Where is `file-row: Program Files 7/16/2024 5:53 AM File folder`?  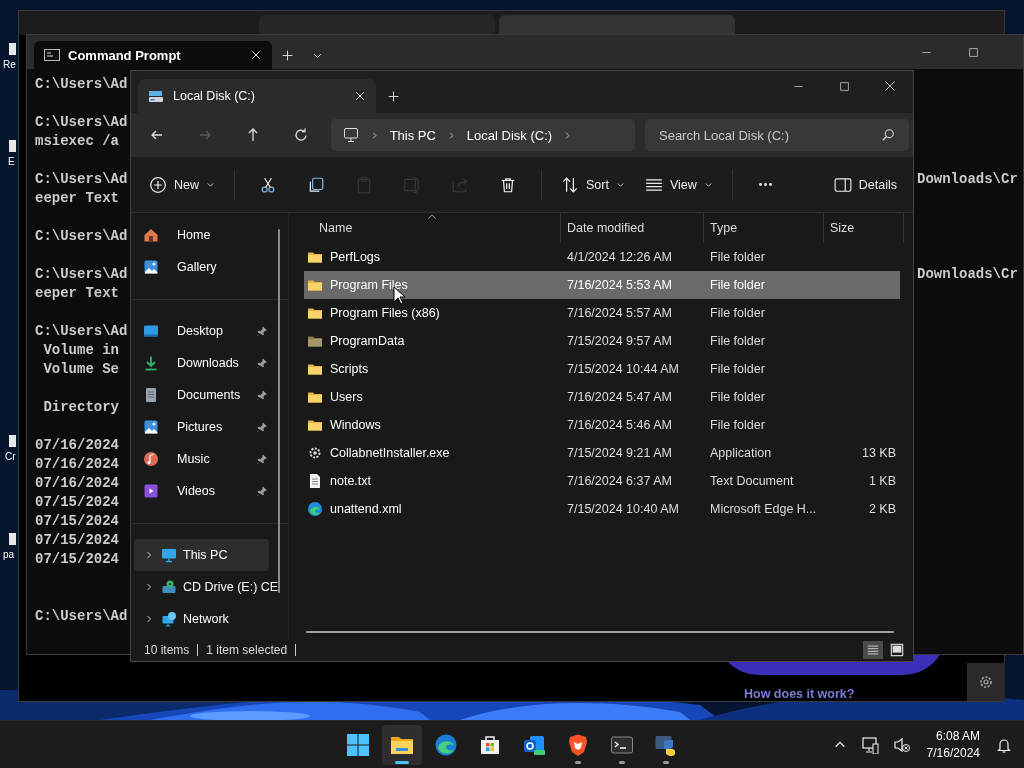
file-row: Program Files 7/16/2024 5:53 AM File folder is located at coordinates (602, 285).